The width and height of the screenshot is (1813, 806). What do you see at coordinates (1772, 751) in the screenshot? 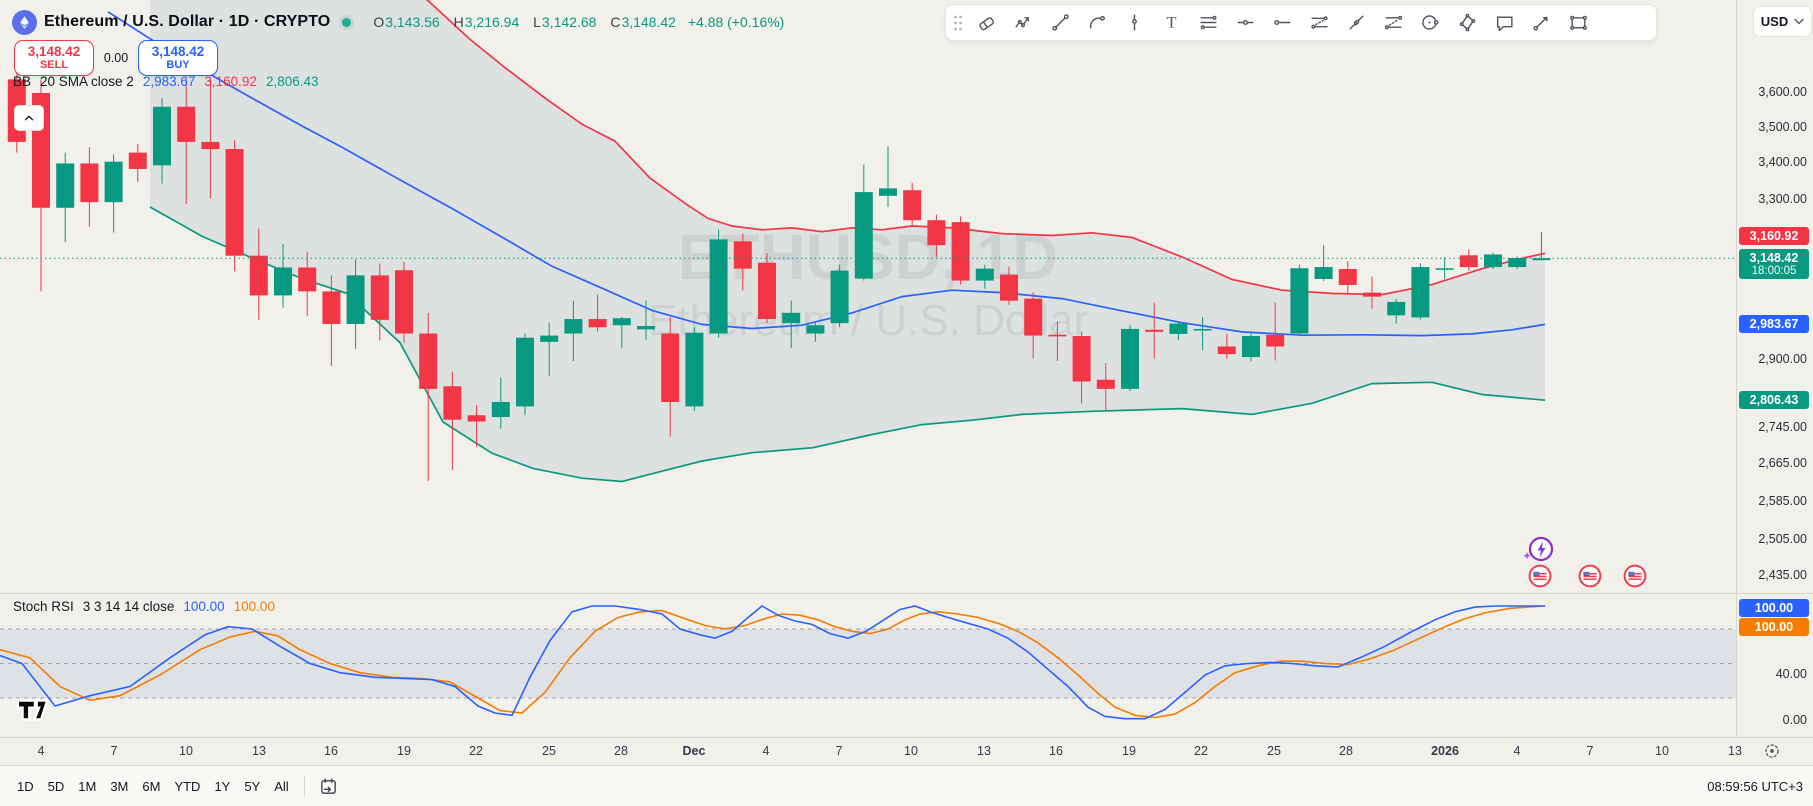
I see `axis-settings-icon` at bounding box center [1772, 751].